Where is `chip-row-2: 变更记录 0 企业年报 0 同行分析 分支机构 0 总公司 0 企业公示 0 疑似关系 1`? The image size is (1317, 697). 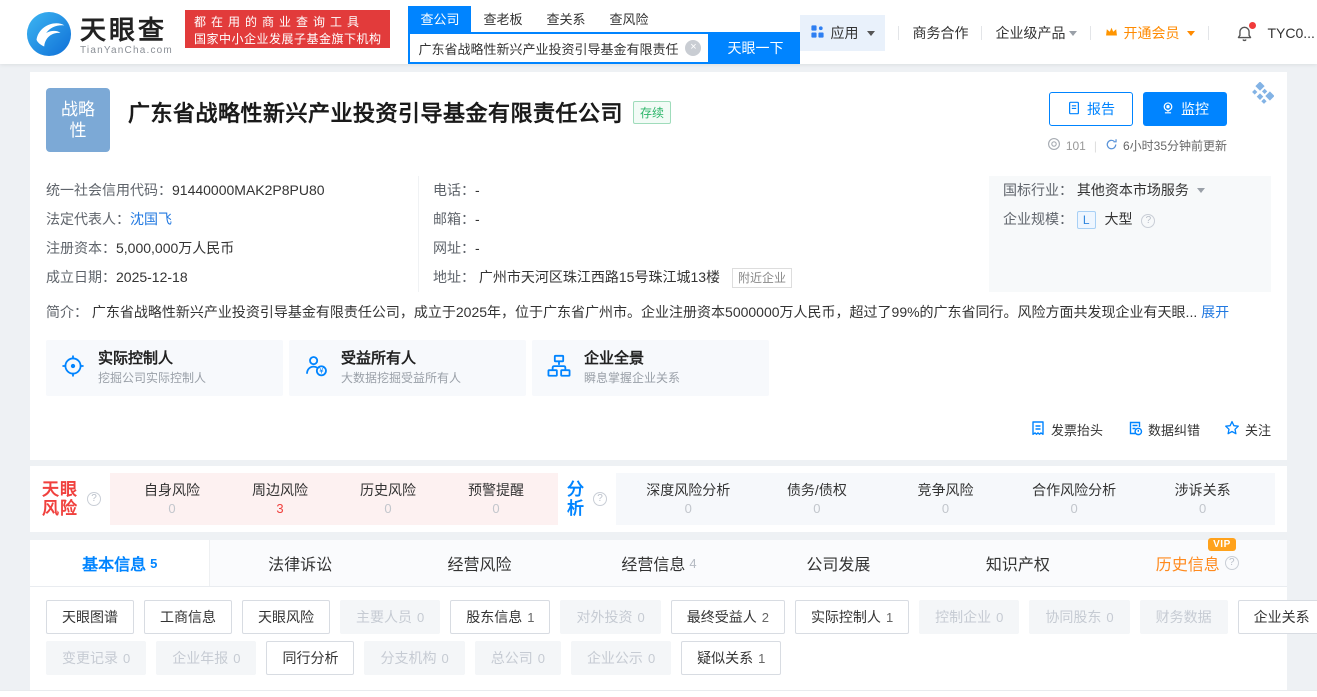 chip-row-2: 变更记录 0 企业年报 0 同行分析 分支机构 0 总公司 0 企业公示 0 疑似关系 1 is located at coordinates (658, 658).